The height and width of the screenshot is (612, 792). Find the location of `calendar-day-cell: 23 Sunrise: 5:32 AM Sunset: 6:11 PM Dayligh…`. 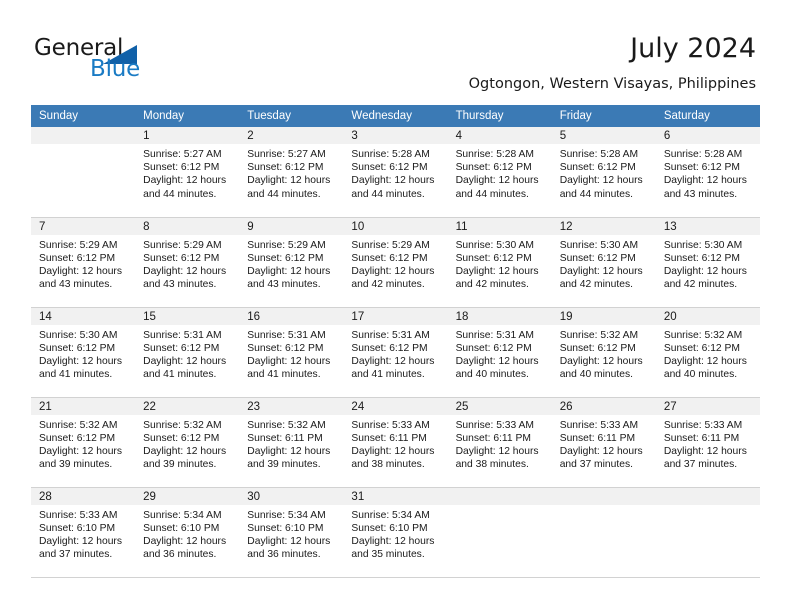

calendar-day-cell: 23 Sunrise: 5:32 AM Sunset: 6:11 PM Dayligh… is located at coordinates (291, 442).